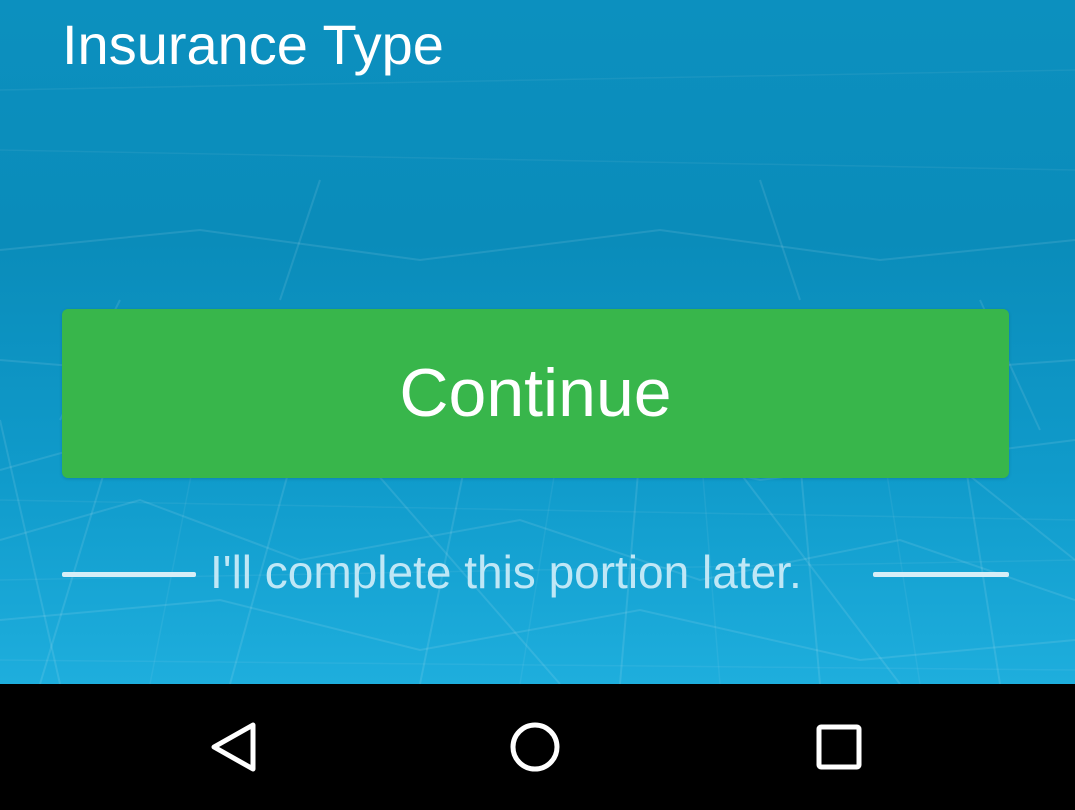  I want to click on complete-later-link: I'll complete this portion later., so click(535, 572).